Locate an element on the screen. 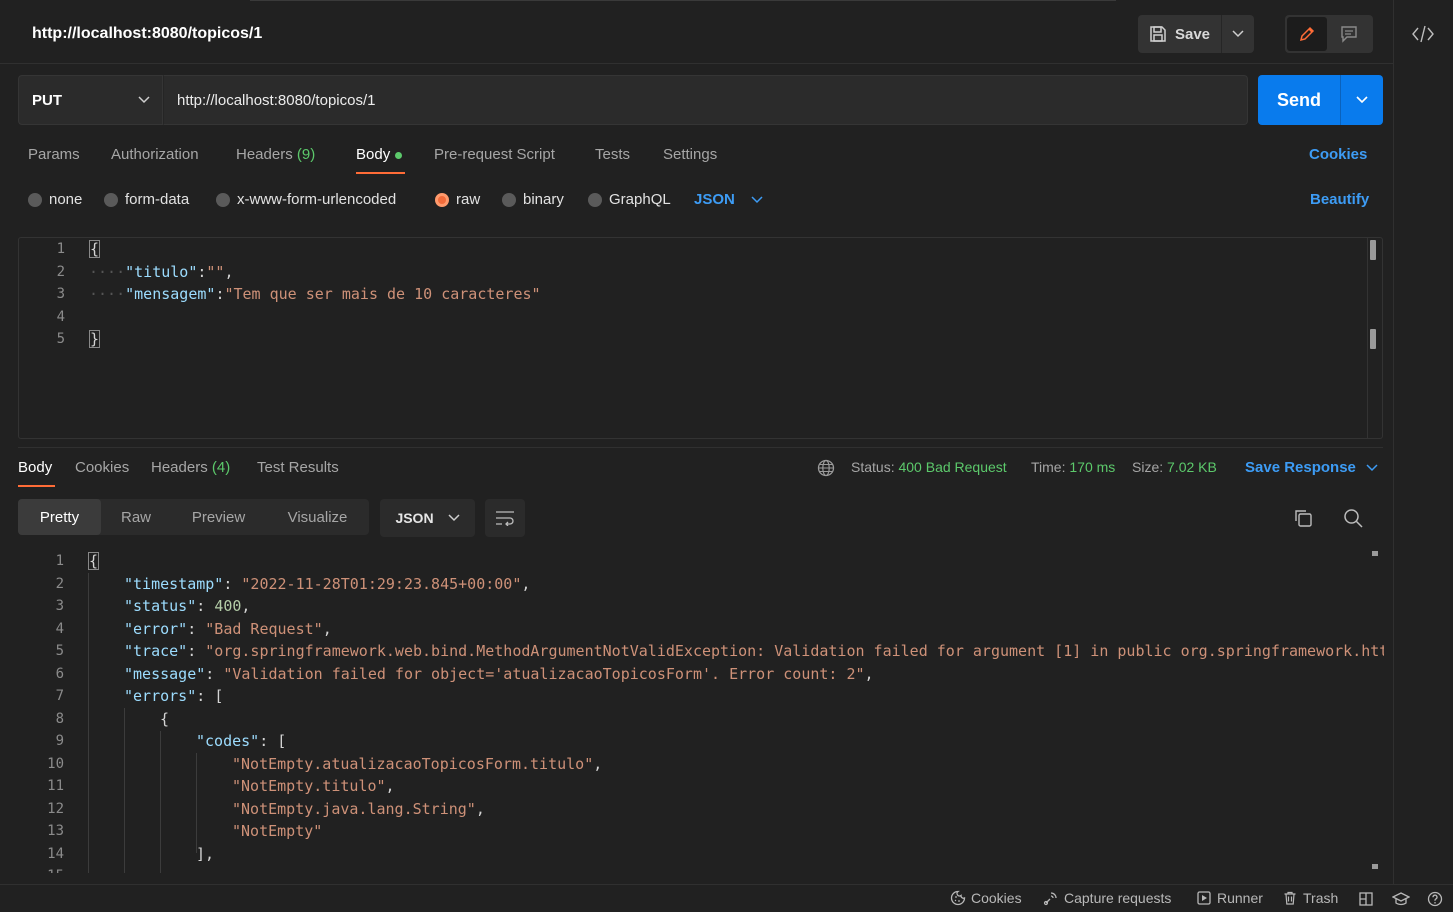 This screenshot has height=912, width=1453. response-tab-headers-label: Headers is located at coordinates (179, 467).